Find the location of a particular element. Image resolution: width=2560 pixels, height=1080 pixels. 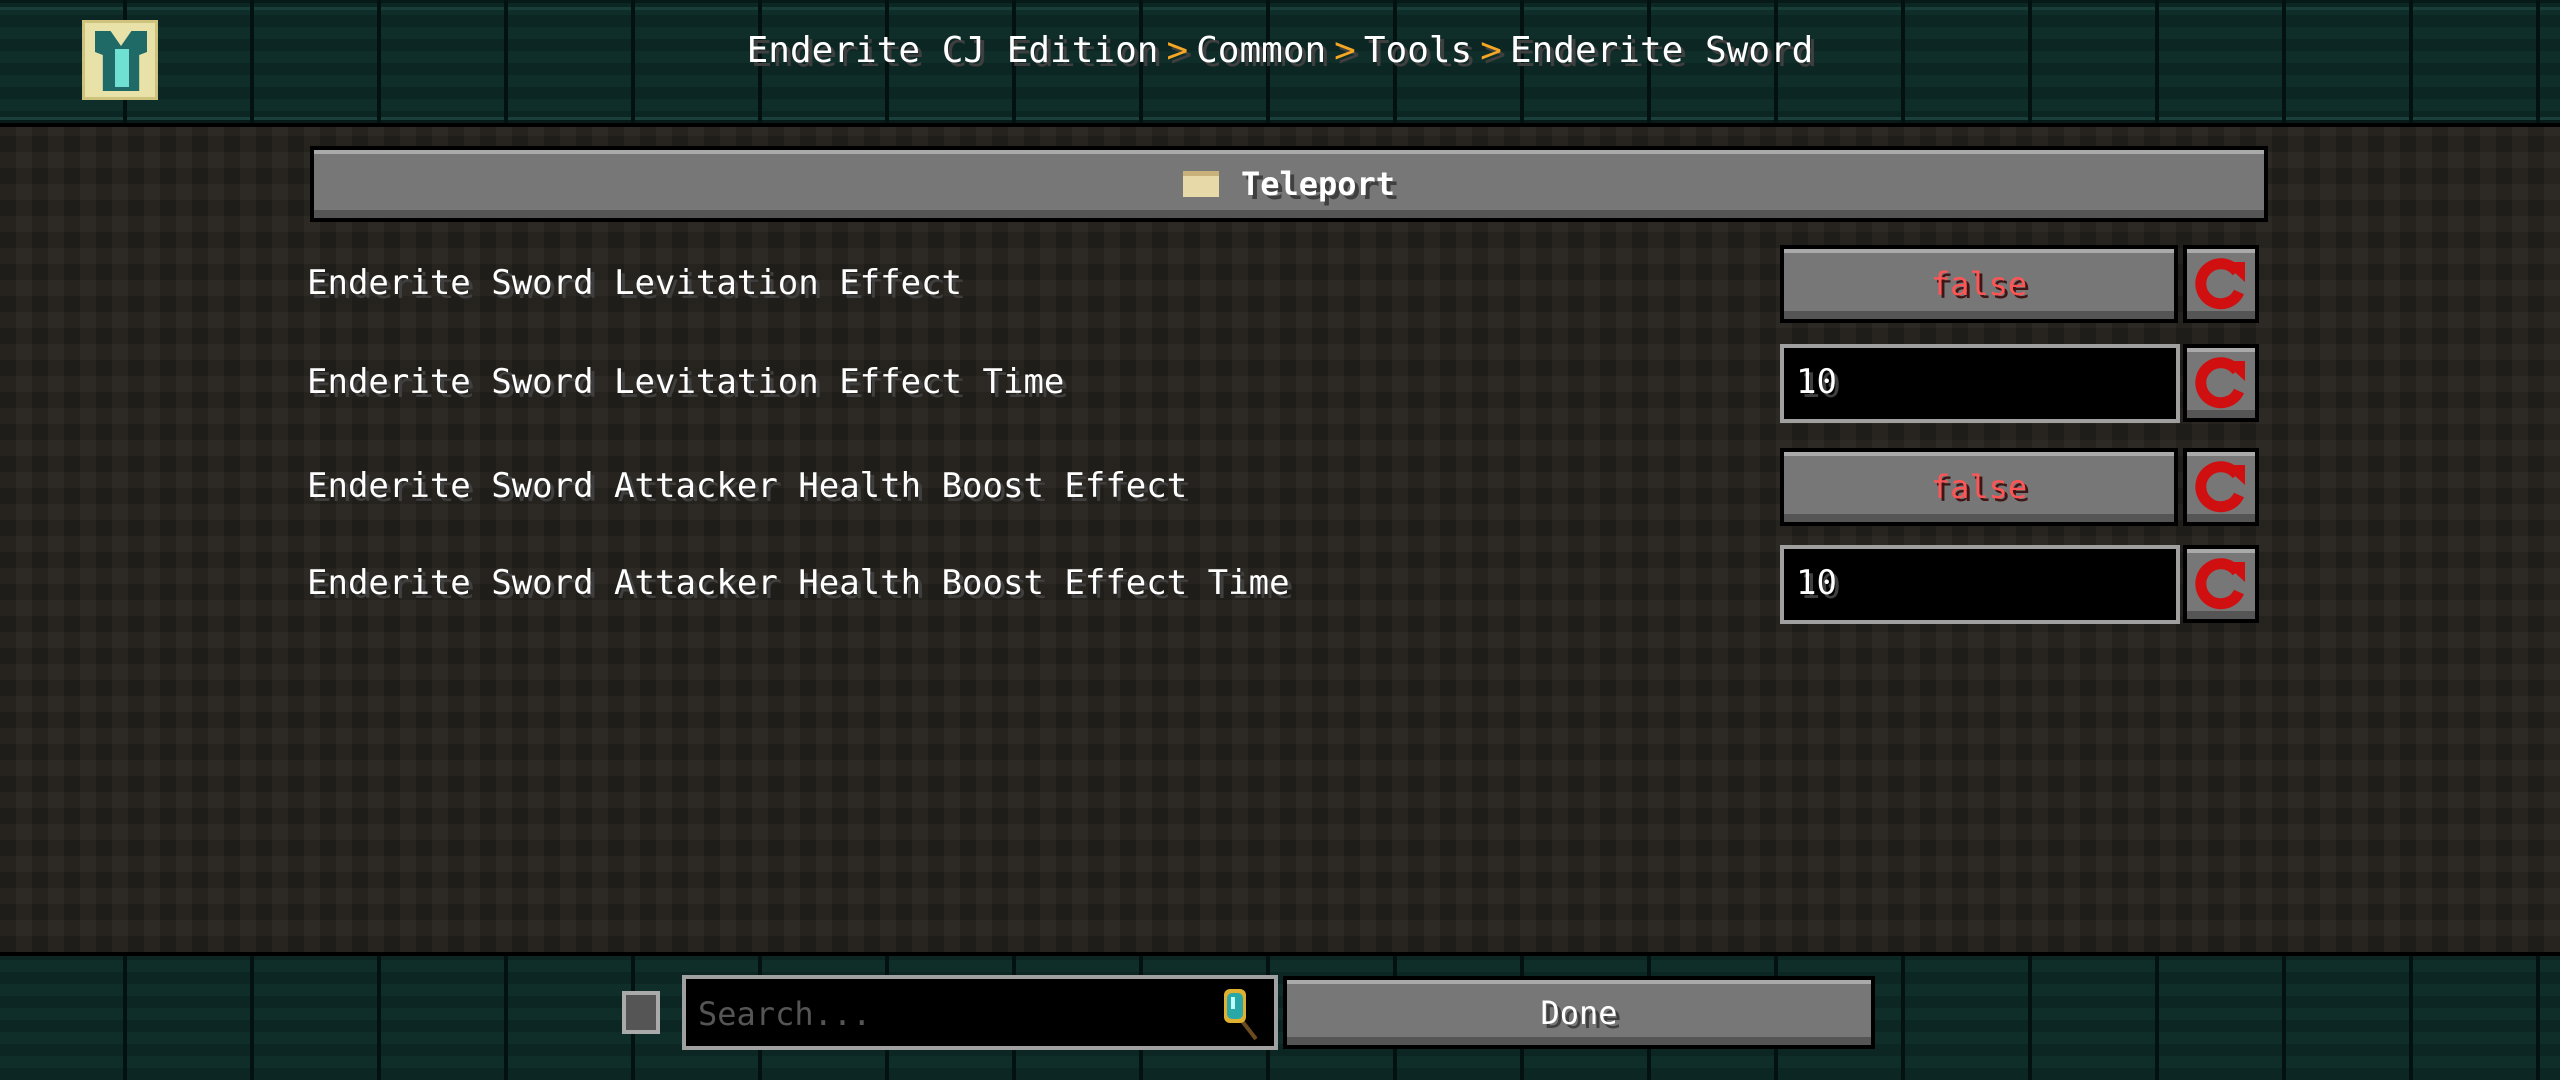

breadcrumb-item: Enderite CJ Edition is located at coordinates (953, 50).